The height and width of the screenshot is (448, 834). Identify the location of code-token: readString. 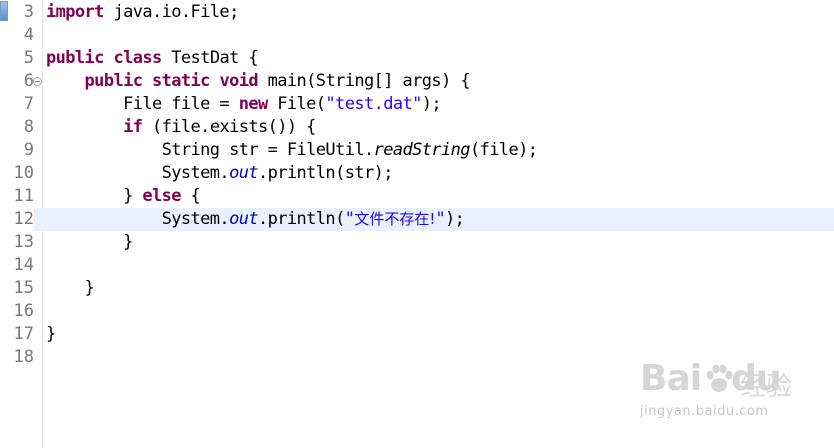
(422, 150).